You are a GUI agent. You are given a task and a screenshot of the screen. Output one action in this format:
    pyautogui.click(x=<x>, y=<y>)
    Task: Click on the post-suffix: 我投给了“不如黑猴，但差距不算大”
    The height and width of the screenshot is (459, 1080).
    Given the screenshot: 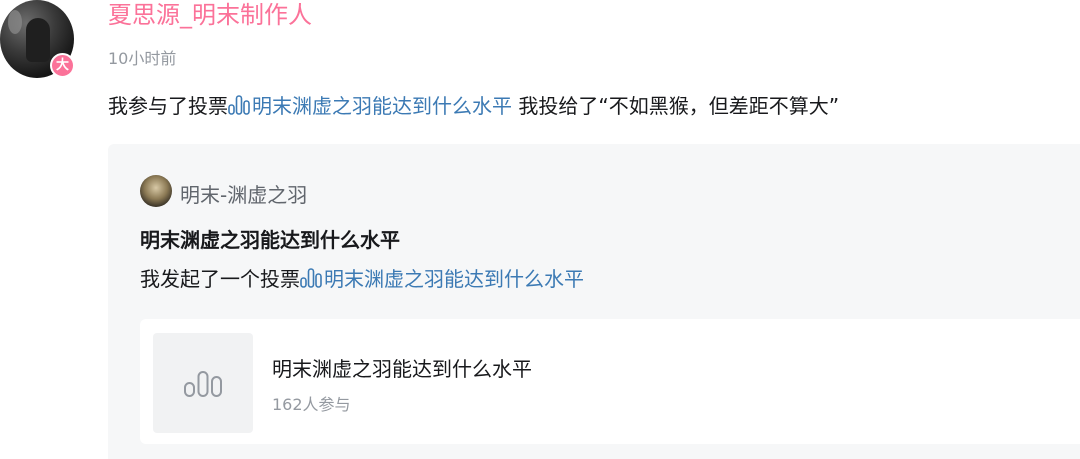 What is the action you would take?
    pyautogui.click(x=676, y=106)
    